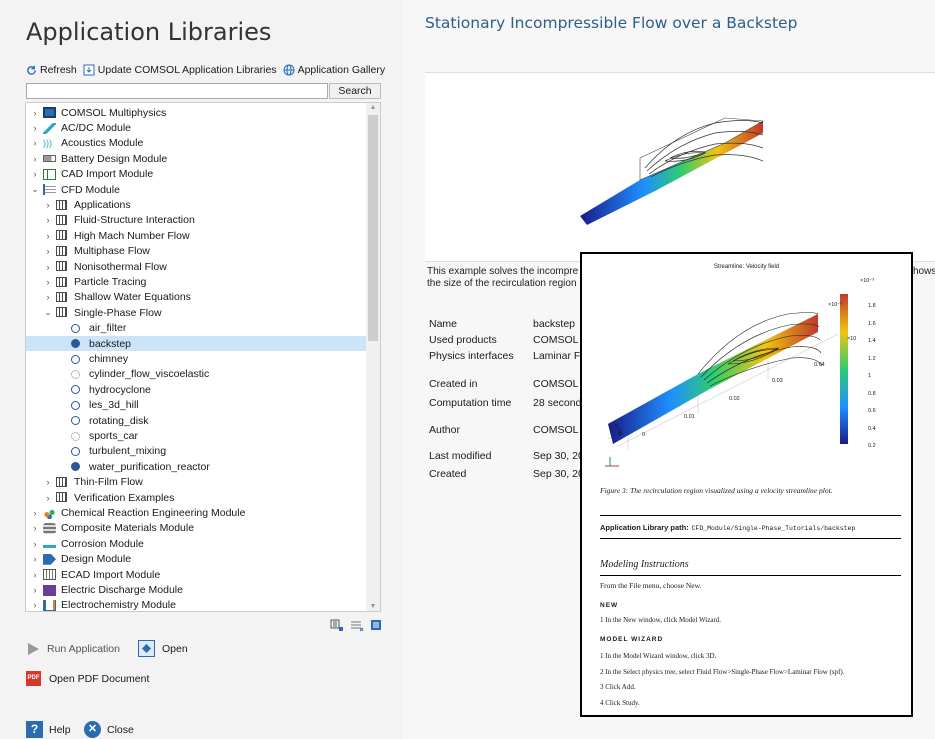 The height and width of the screenshot is (739, 935). I want to click on close-button: ✕ Close, so click(109, 729).